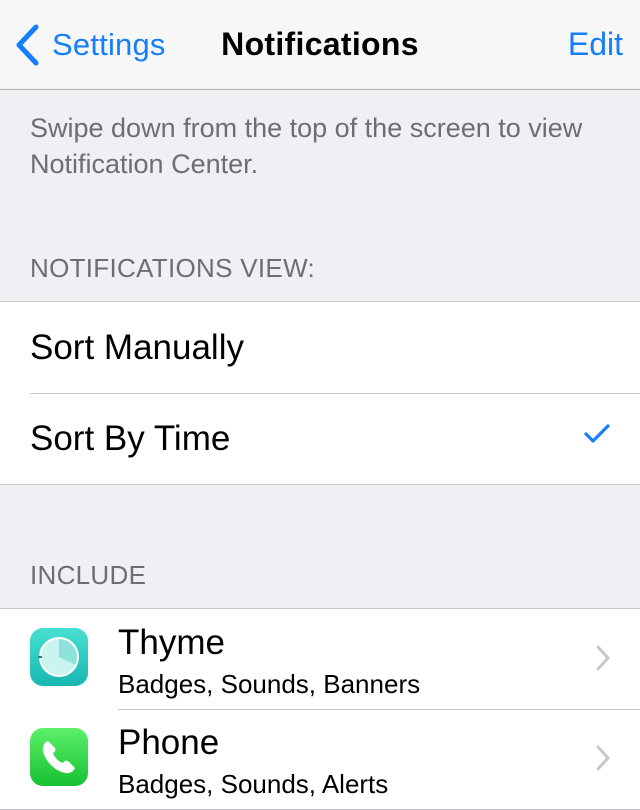  I want to click on page-title: Notifications, so click(320, 44).